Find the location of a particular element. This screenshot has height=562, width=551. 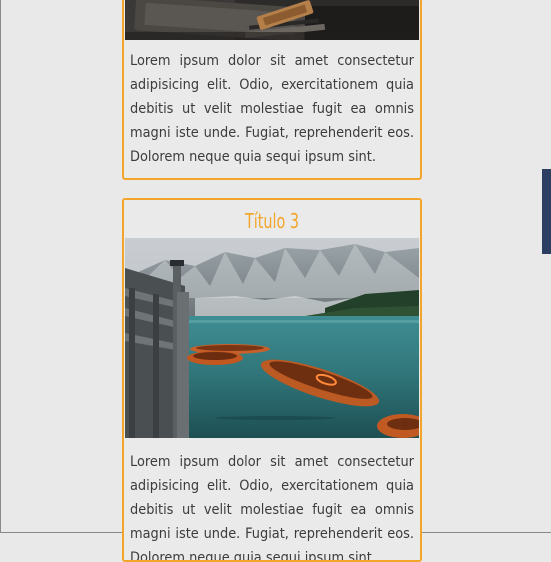

left-frame-line is located at coordinates (0, 266).